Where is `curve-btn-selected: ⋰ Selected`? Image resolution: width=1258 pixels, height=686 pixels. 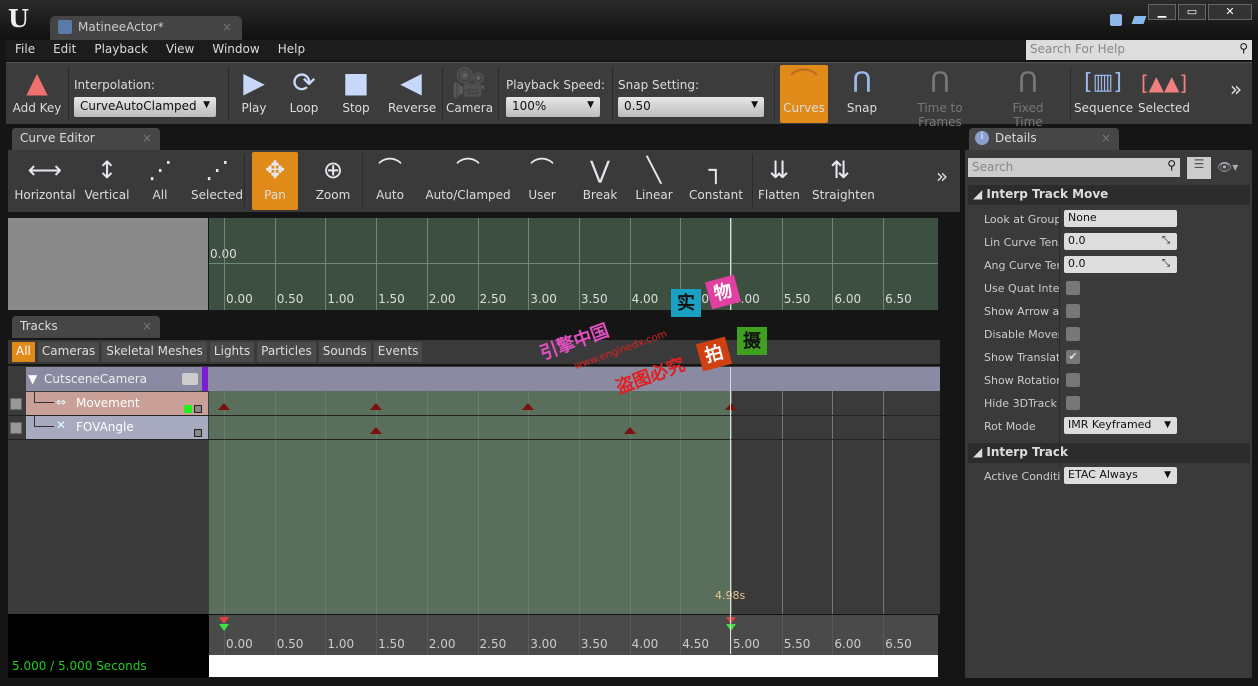 curve-btn-selected: ⋰ Selected is located at coordinates (217, 181).